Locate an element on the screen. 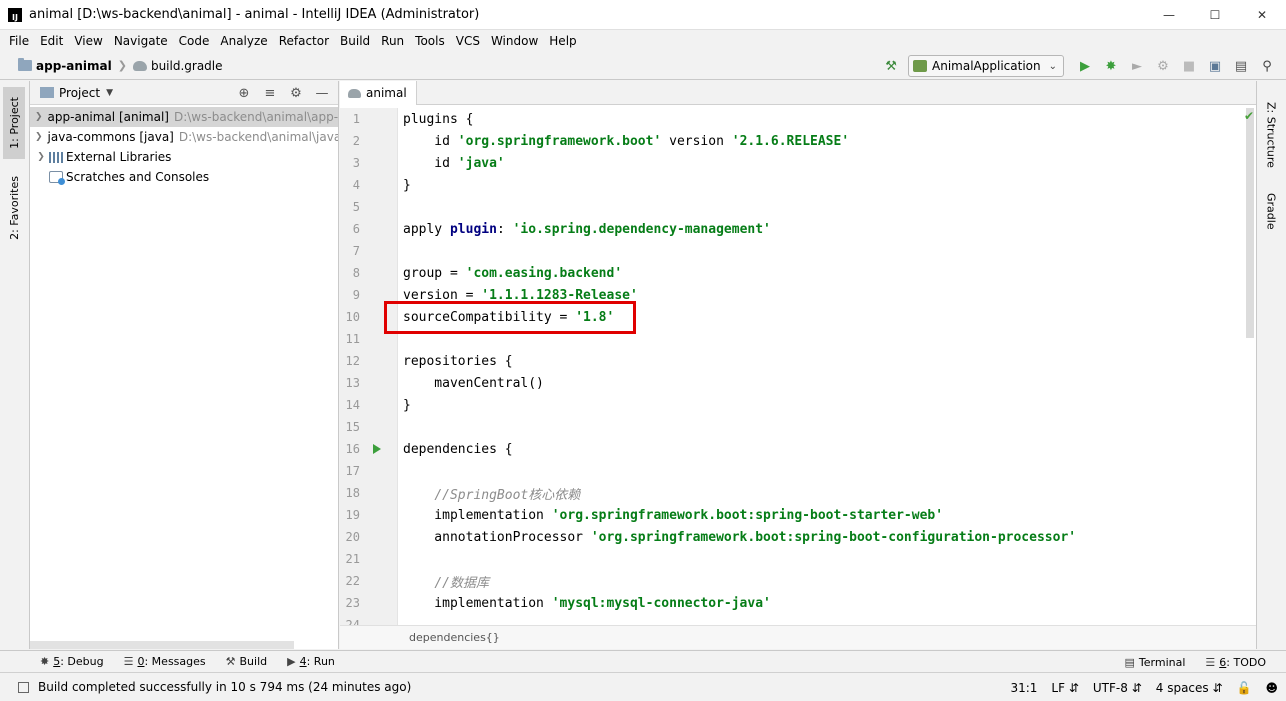 The height and width of the screenshot is (701, 1286). code-line: 17 is located at coordinates (798, 471).